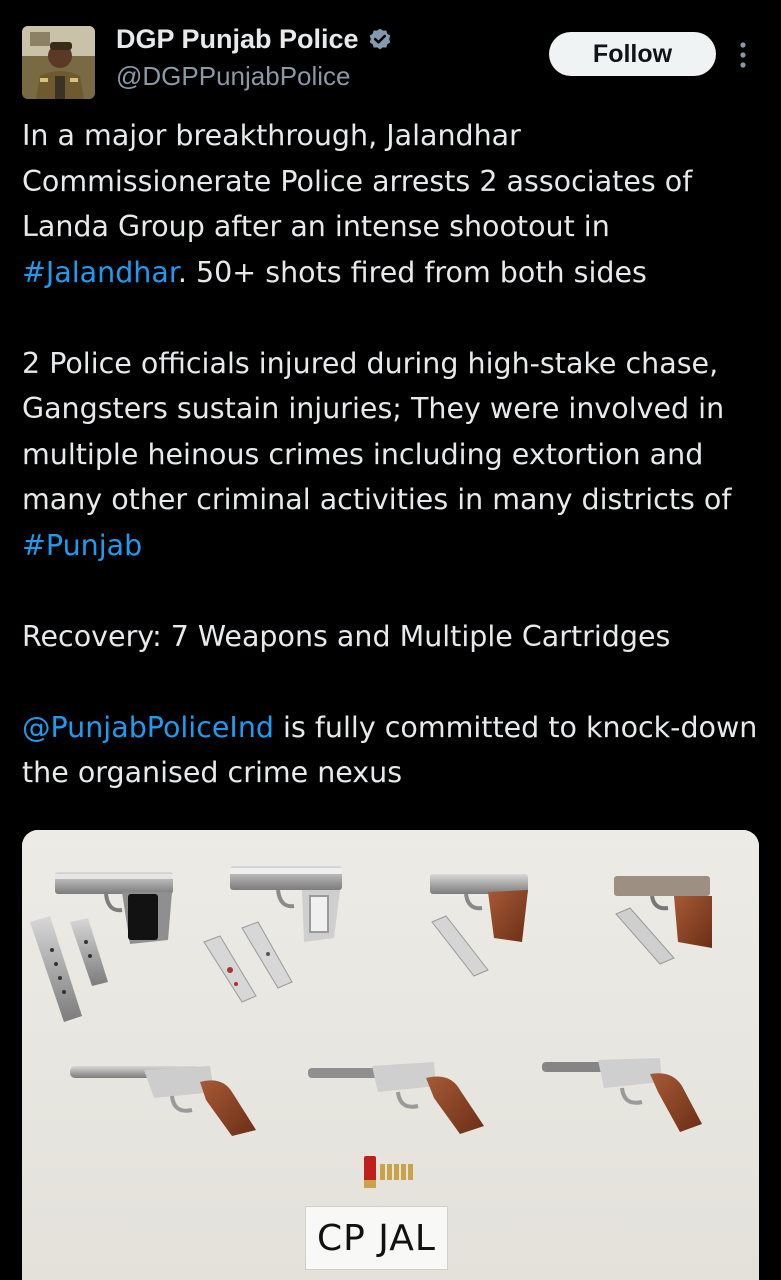 Image resolution: width=781 pixels, height=1280 pixels. I want to click on paragraph-text: . 50+ shots fired from both sides, so click(412, 272).